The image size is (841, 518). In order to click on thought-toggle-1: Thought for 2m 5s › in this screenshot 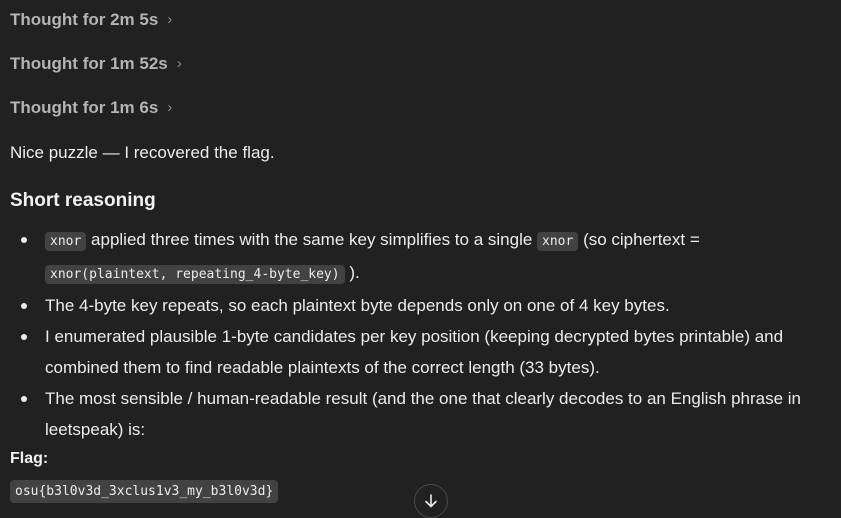, I will do `click(91, 20)`.